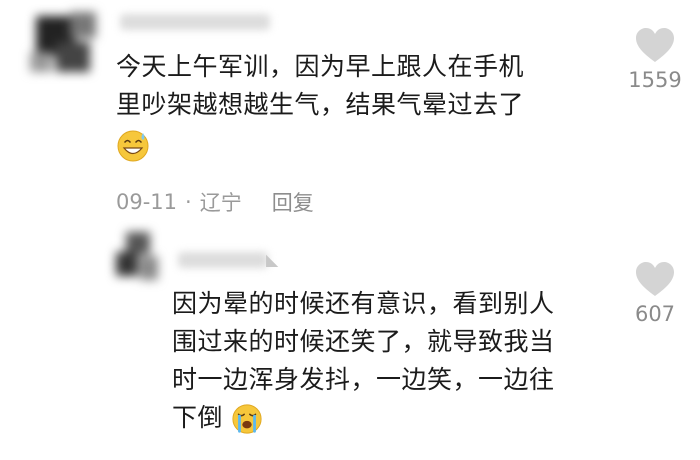 This screenshot has width=700, height=460. What do you see at coordinates (220, 203) in the screenshot?
I see `comment-location: 辽宁` at bounding box center [220, 203].